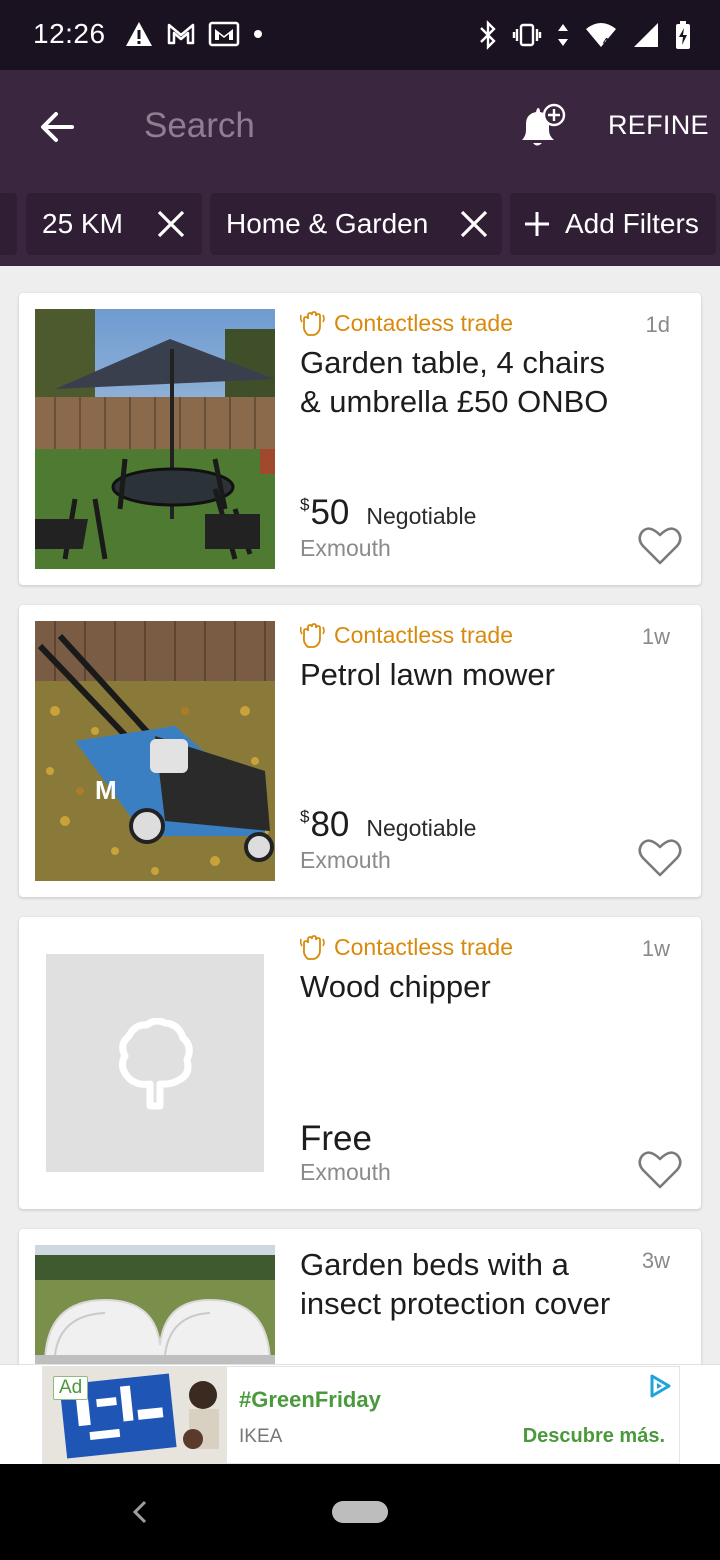 This screenshot has width=720, height=1560. I want to click on filter-chip-distance: 25 KM, so click(114, 224).